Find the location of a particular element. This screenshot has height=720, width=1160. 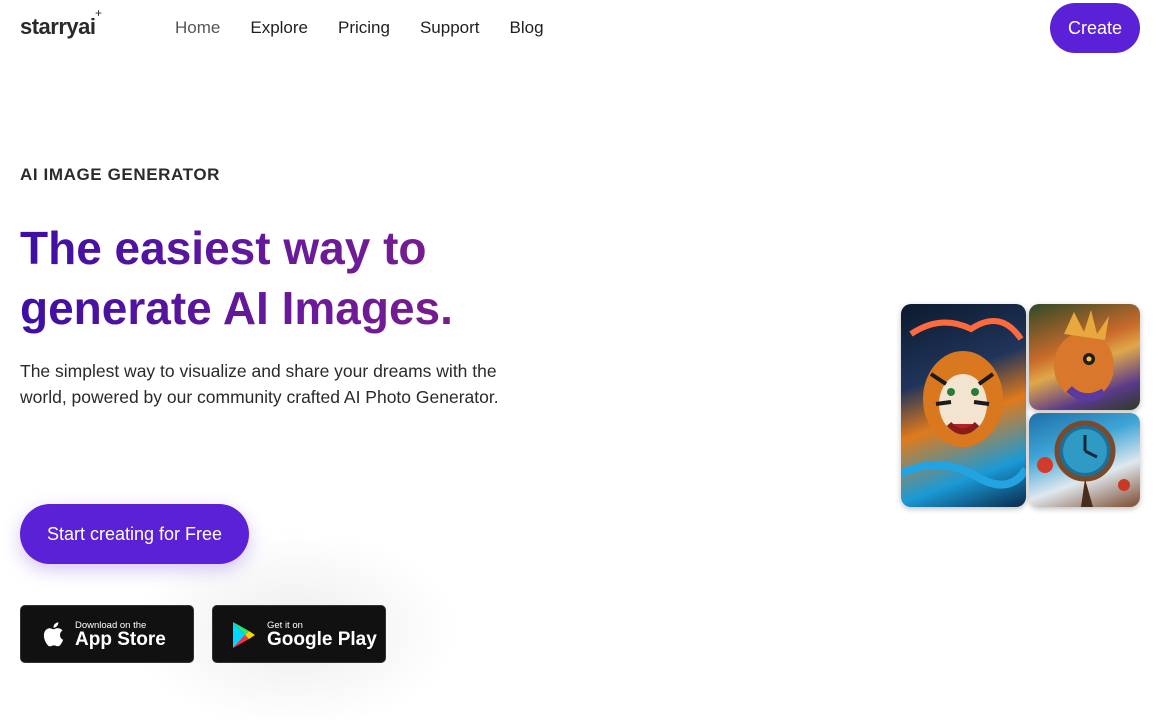

app-store-badge: Download on the App Store is located at coordinates (107, 634).